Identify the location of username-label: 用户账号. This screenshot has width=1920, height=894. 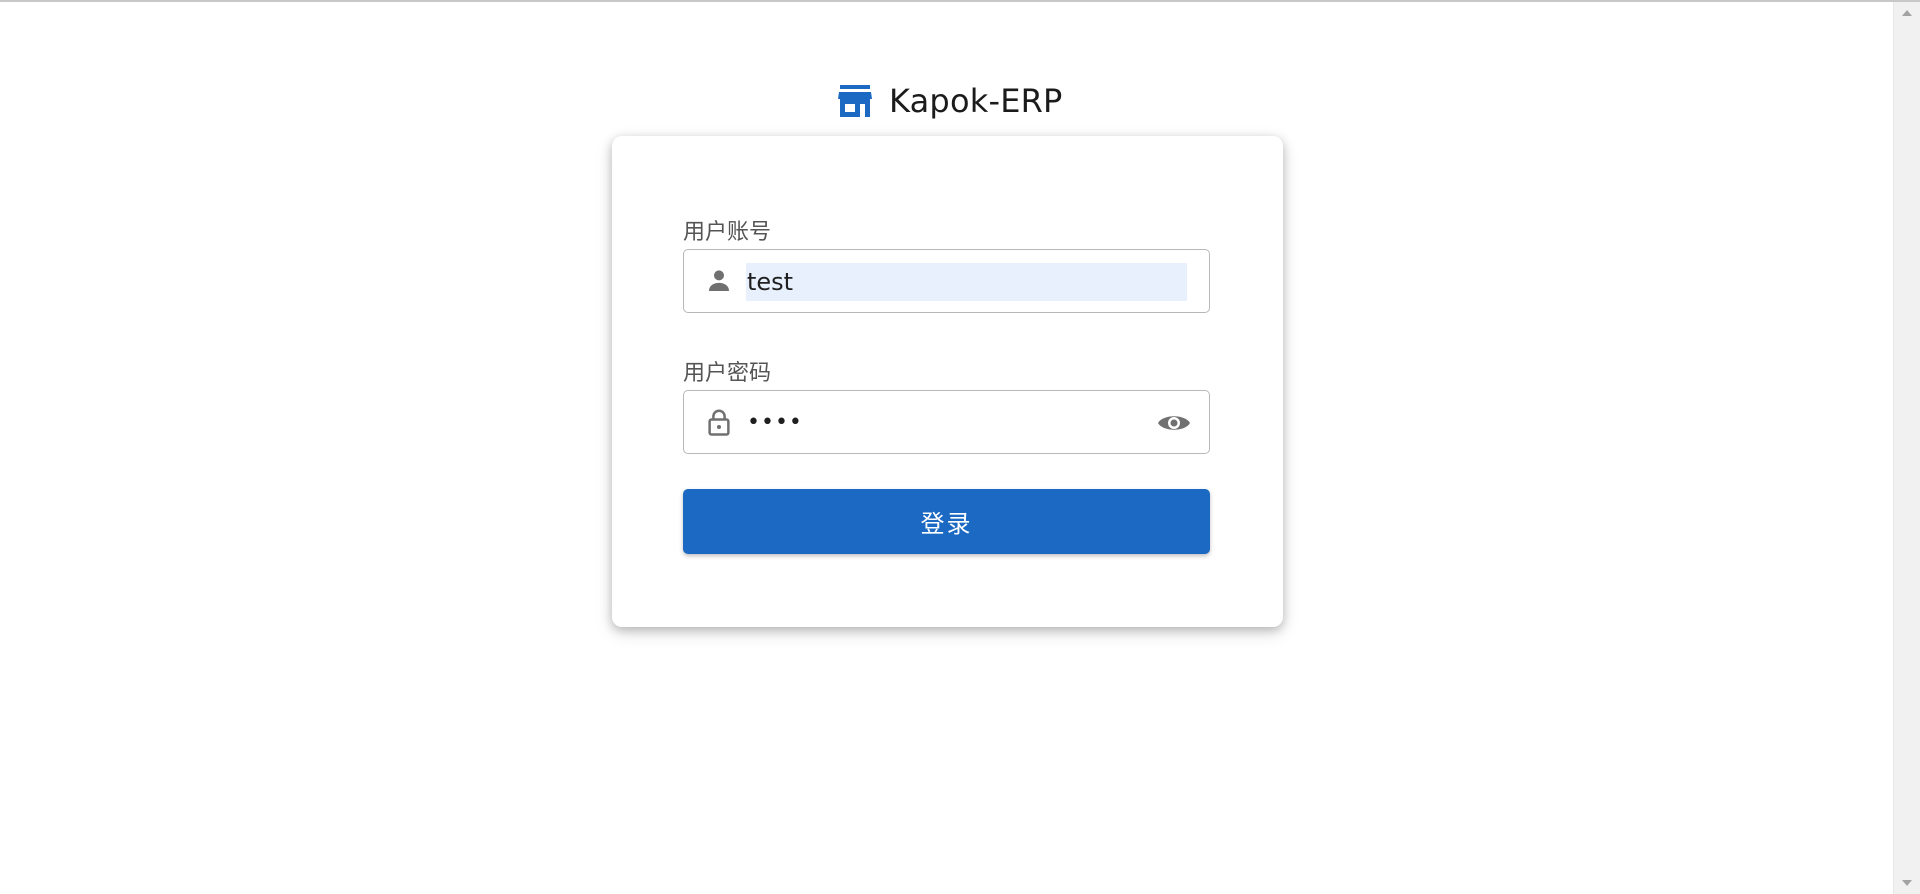
(727, 232).